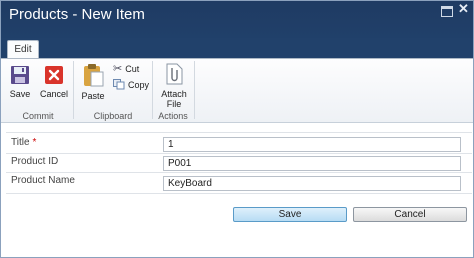 The width and height of the screenshot is (474, 258). What do you see at coordinates (237, 48) in the screenshot?
I see `ribbon-tab-strip` at bounding box center [237, 48].